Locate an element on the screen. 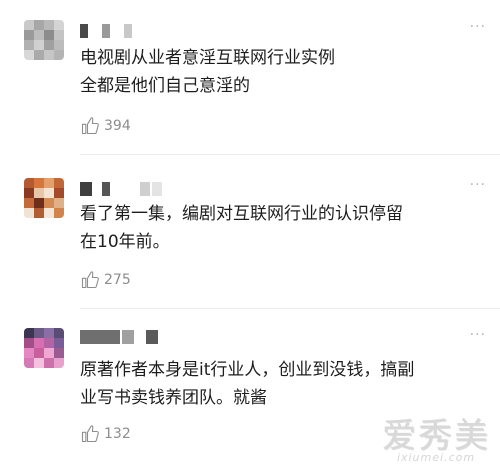  watermark-logo: 爱秀美 ixiumei.com is located at coordinates (436, 436).